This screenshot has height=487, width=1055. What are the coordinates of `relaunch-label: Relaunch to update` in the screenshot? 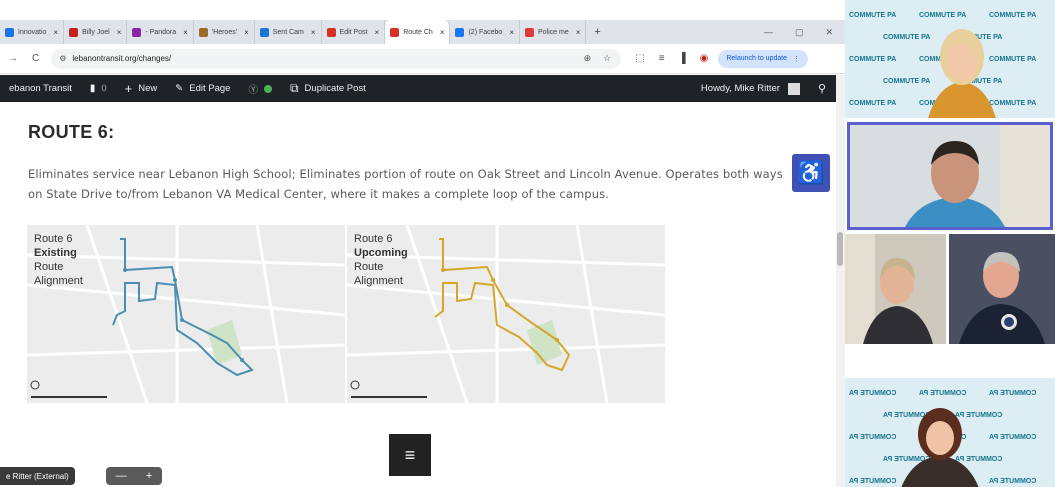 It's located at (757, 58).